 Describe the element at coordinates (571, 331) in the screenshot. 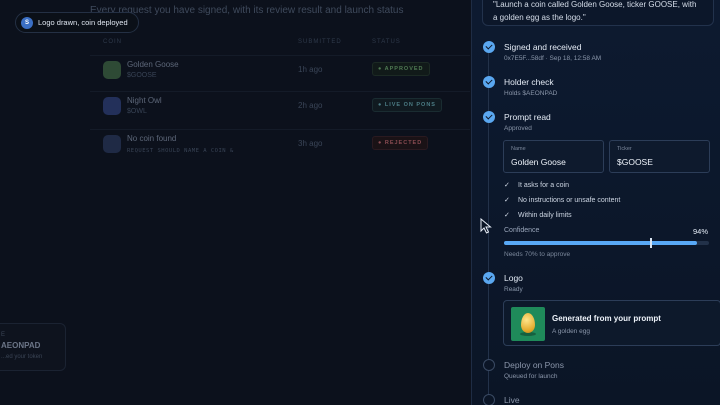

I see `generated-description: A golden egg` at that location.